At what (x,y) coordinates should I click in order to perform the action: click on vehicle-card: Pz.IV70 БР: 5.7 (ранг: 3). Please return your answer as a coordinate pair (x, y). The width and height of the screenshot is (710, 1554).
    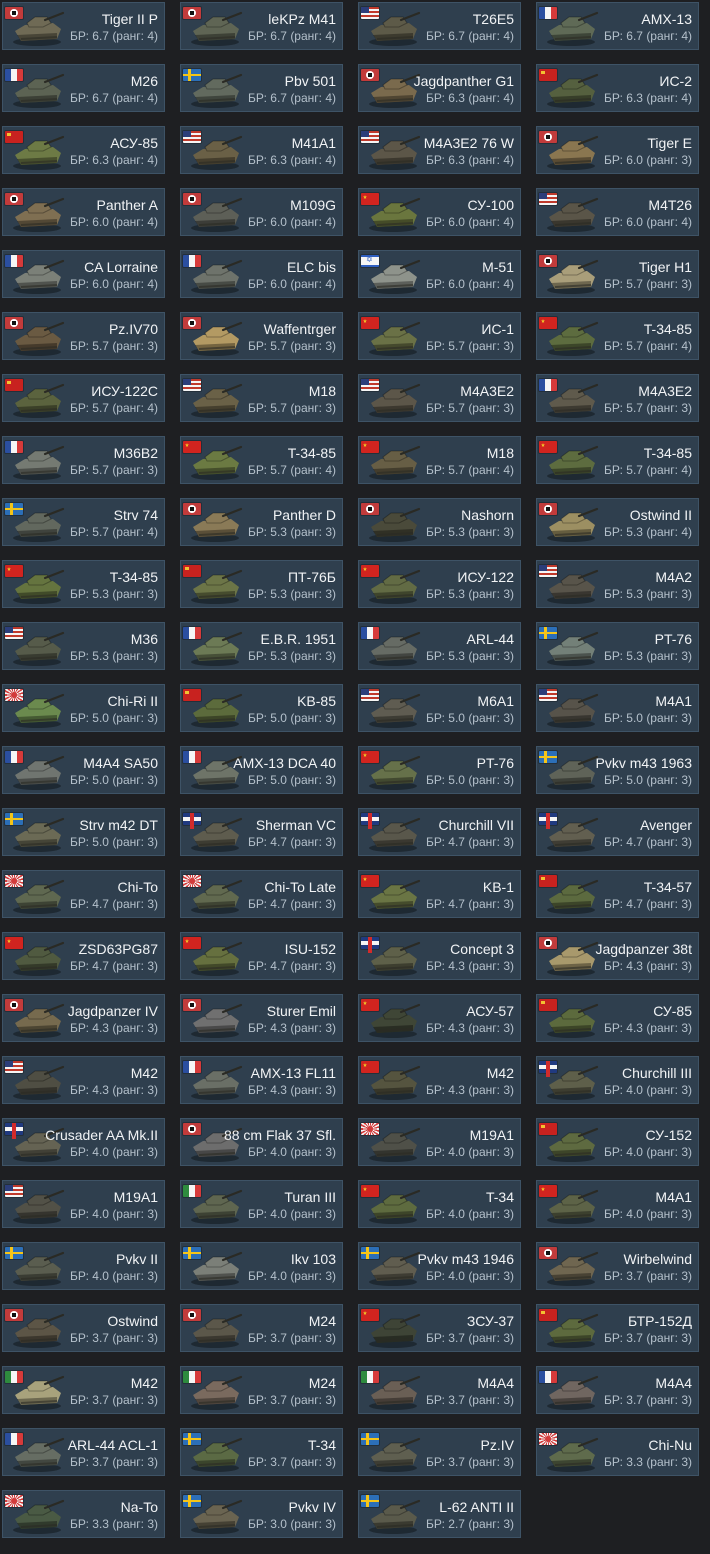
    Looking at the image, I should click on (83, 336).